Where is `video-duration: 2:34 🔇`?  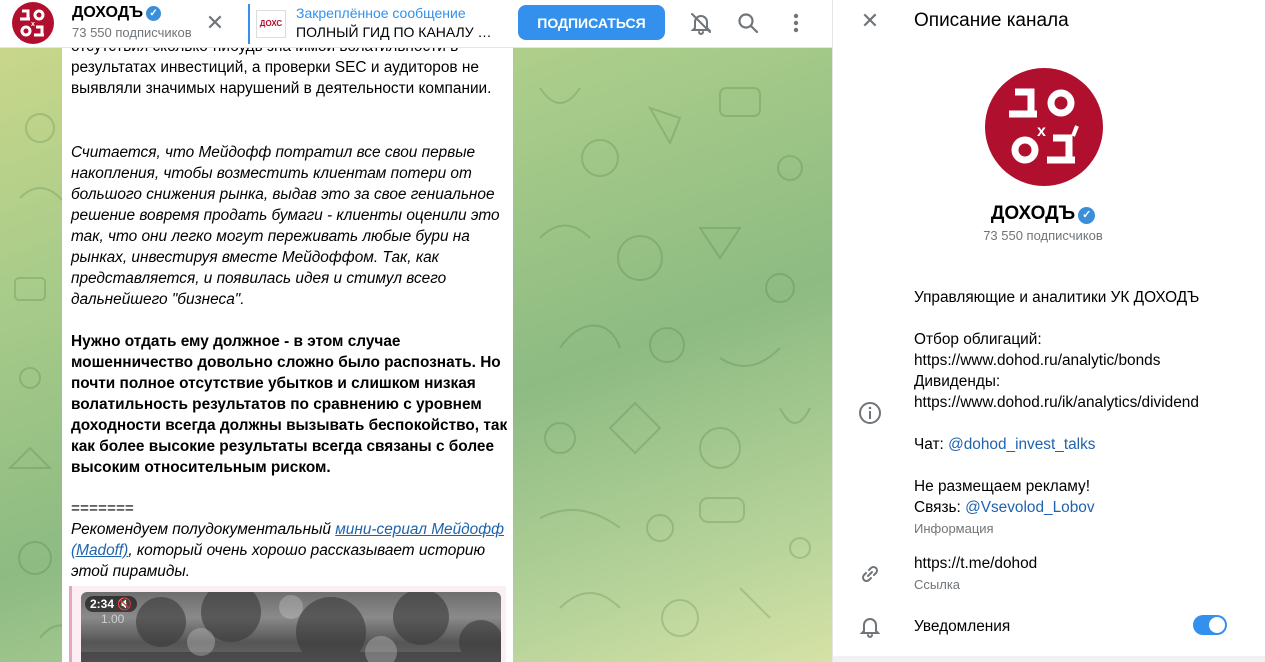 video-duration: 2:34 🔇 is located at coordinates (111, 604).